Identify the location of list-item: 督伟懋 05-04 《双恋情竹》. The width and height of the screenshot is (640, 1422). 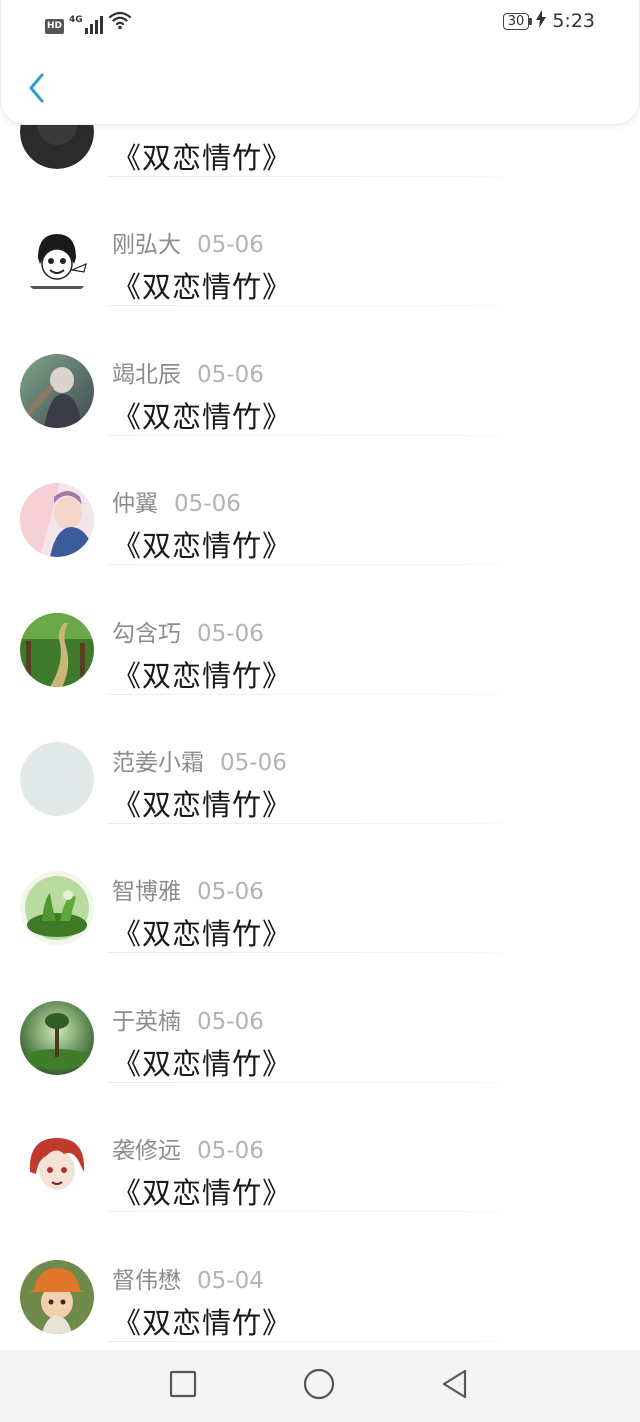
(320, 1277).